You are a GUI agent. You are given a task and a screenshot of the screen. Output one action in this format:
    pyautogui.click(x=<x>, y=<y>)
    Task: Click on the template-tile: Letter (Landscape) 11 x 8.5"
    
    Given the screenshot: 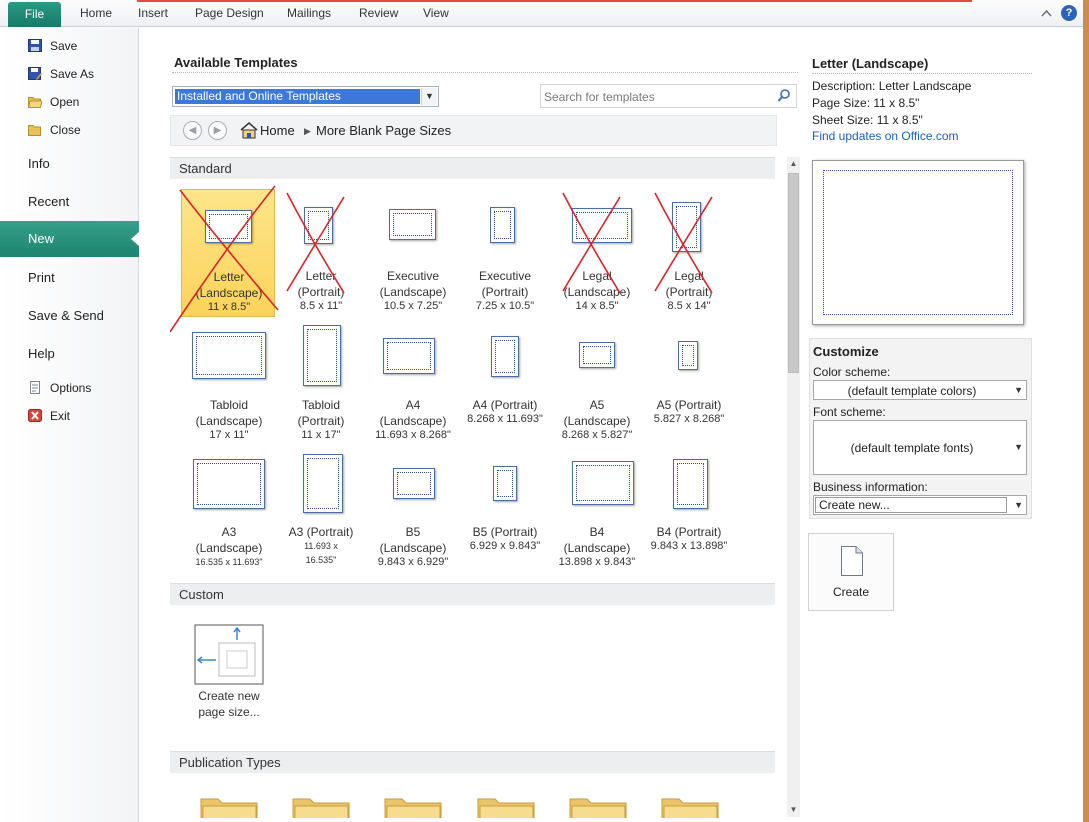 What is the action you would take?
    pyautogui.click(x=224, y=258)
    